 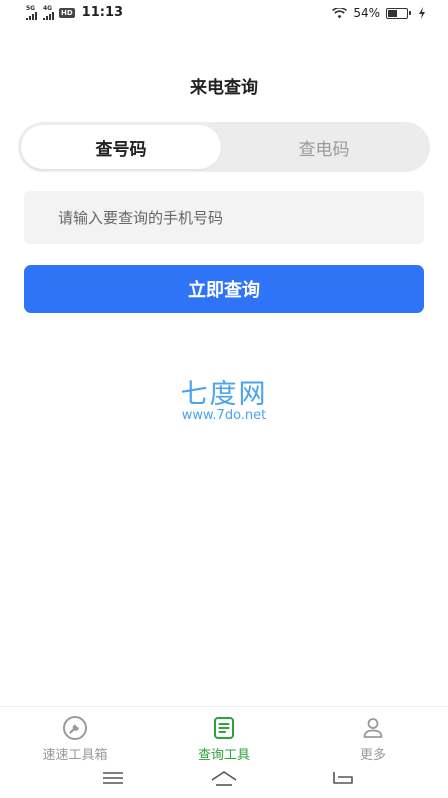 I want to click on watermark-logo: 七度网, so click(x=224, y=394).